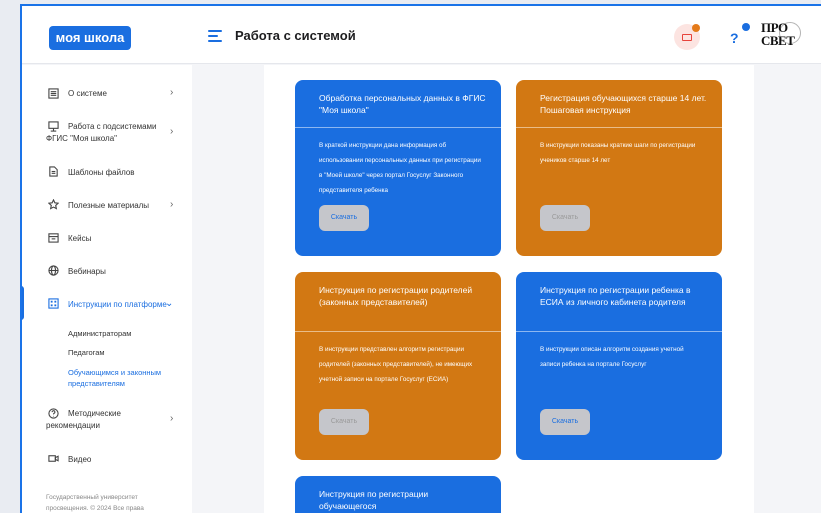 The height and width of the screenshot is (513, 821). What do you see at coordinates (374, 500) in the screenshot?
I see `card-title: Инструкция по регистрации обучающегося` at bounding box center [374, 500].